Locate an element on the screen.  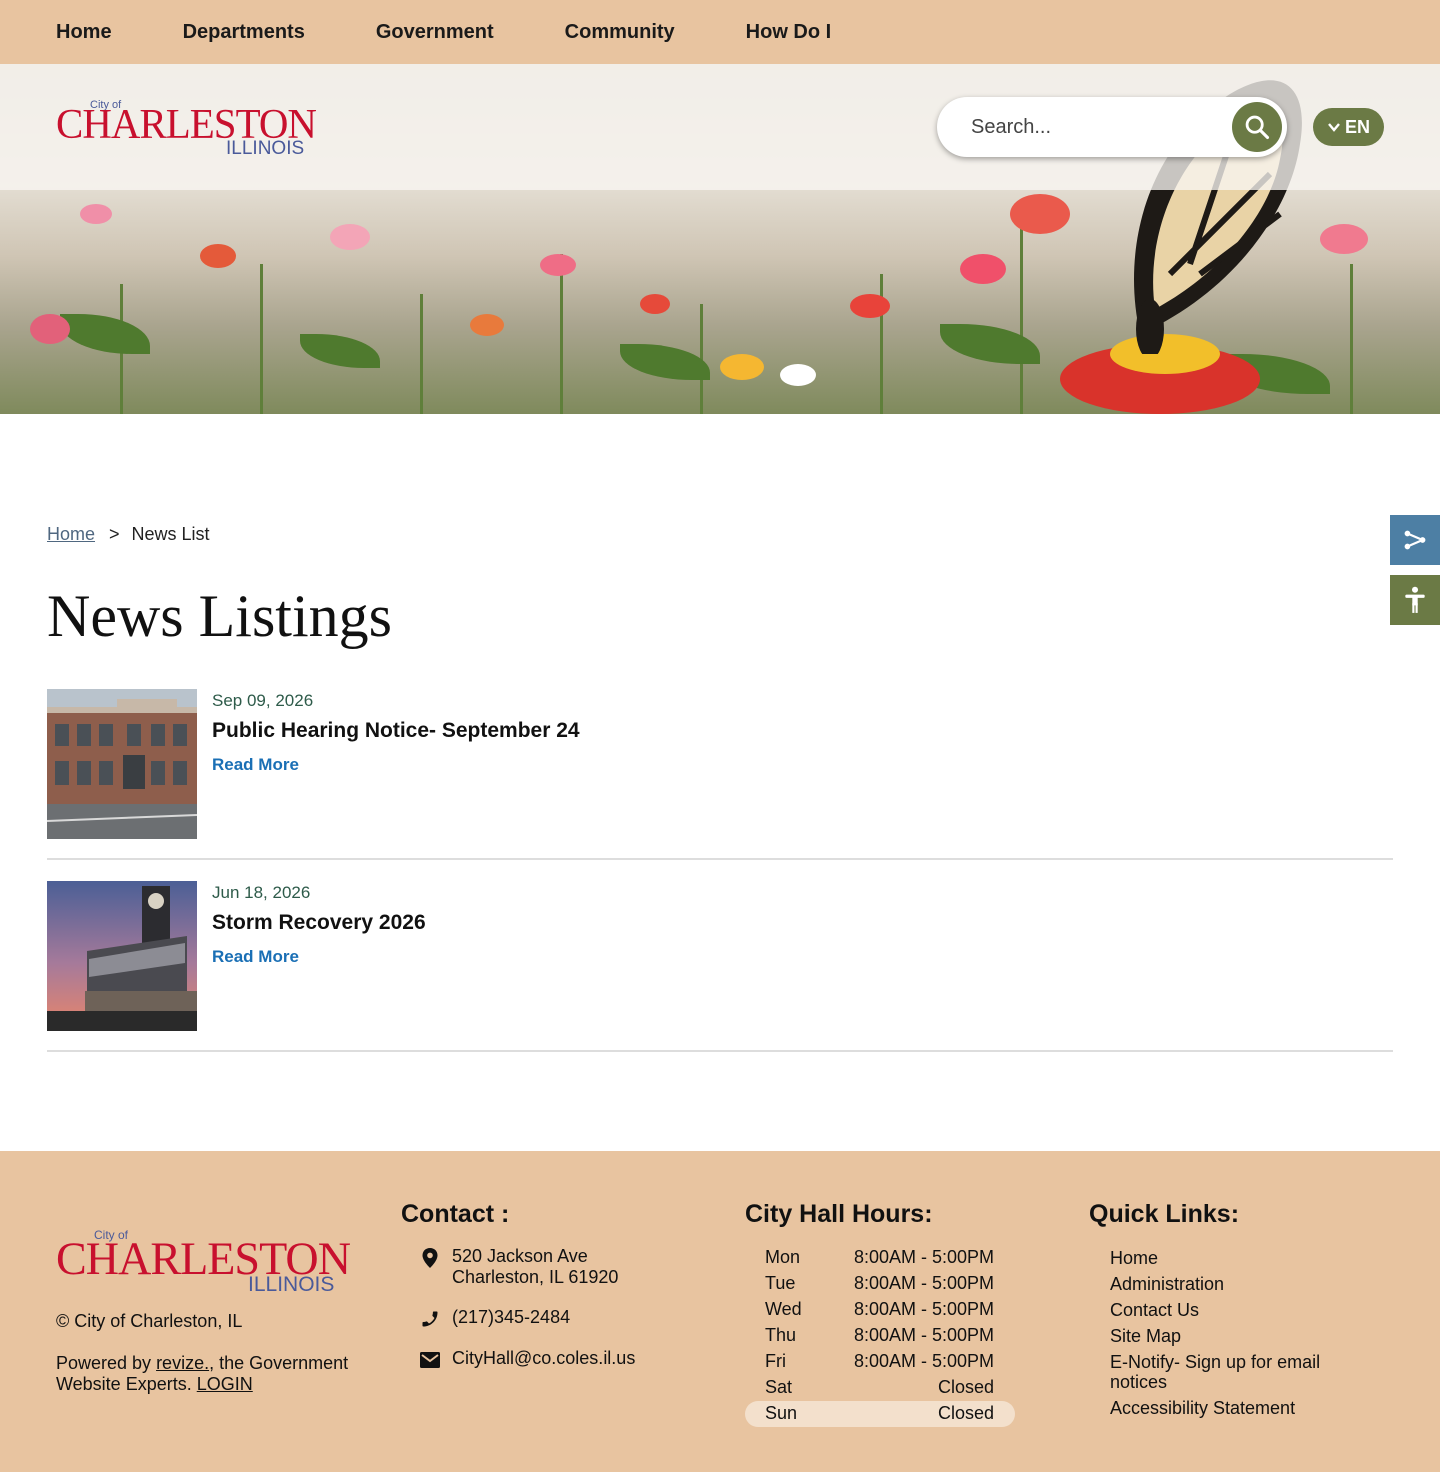
footer-logo: City of CHARLESTON ILLINOIS is located at coordinates (204, 1261).